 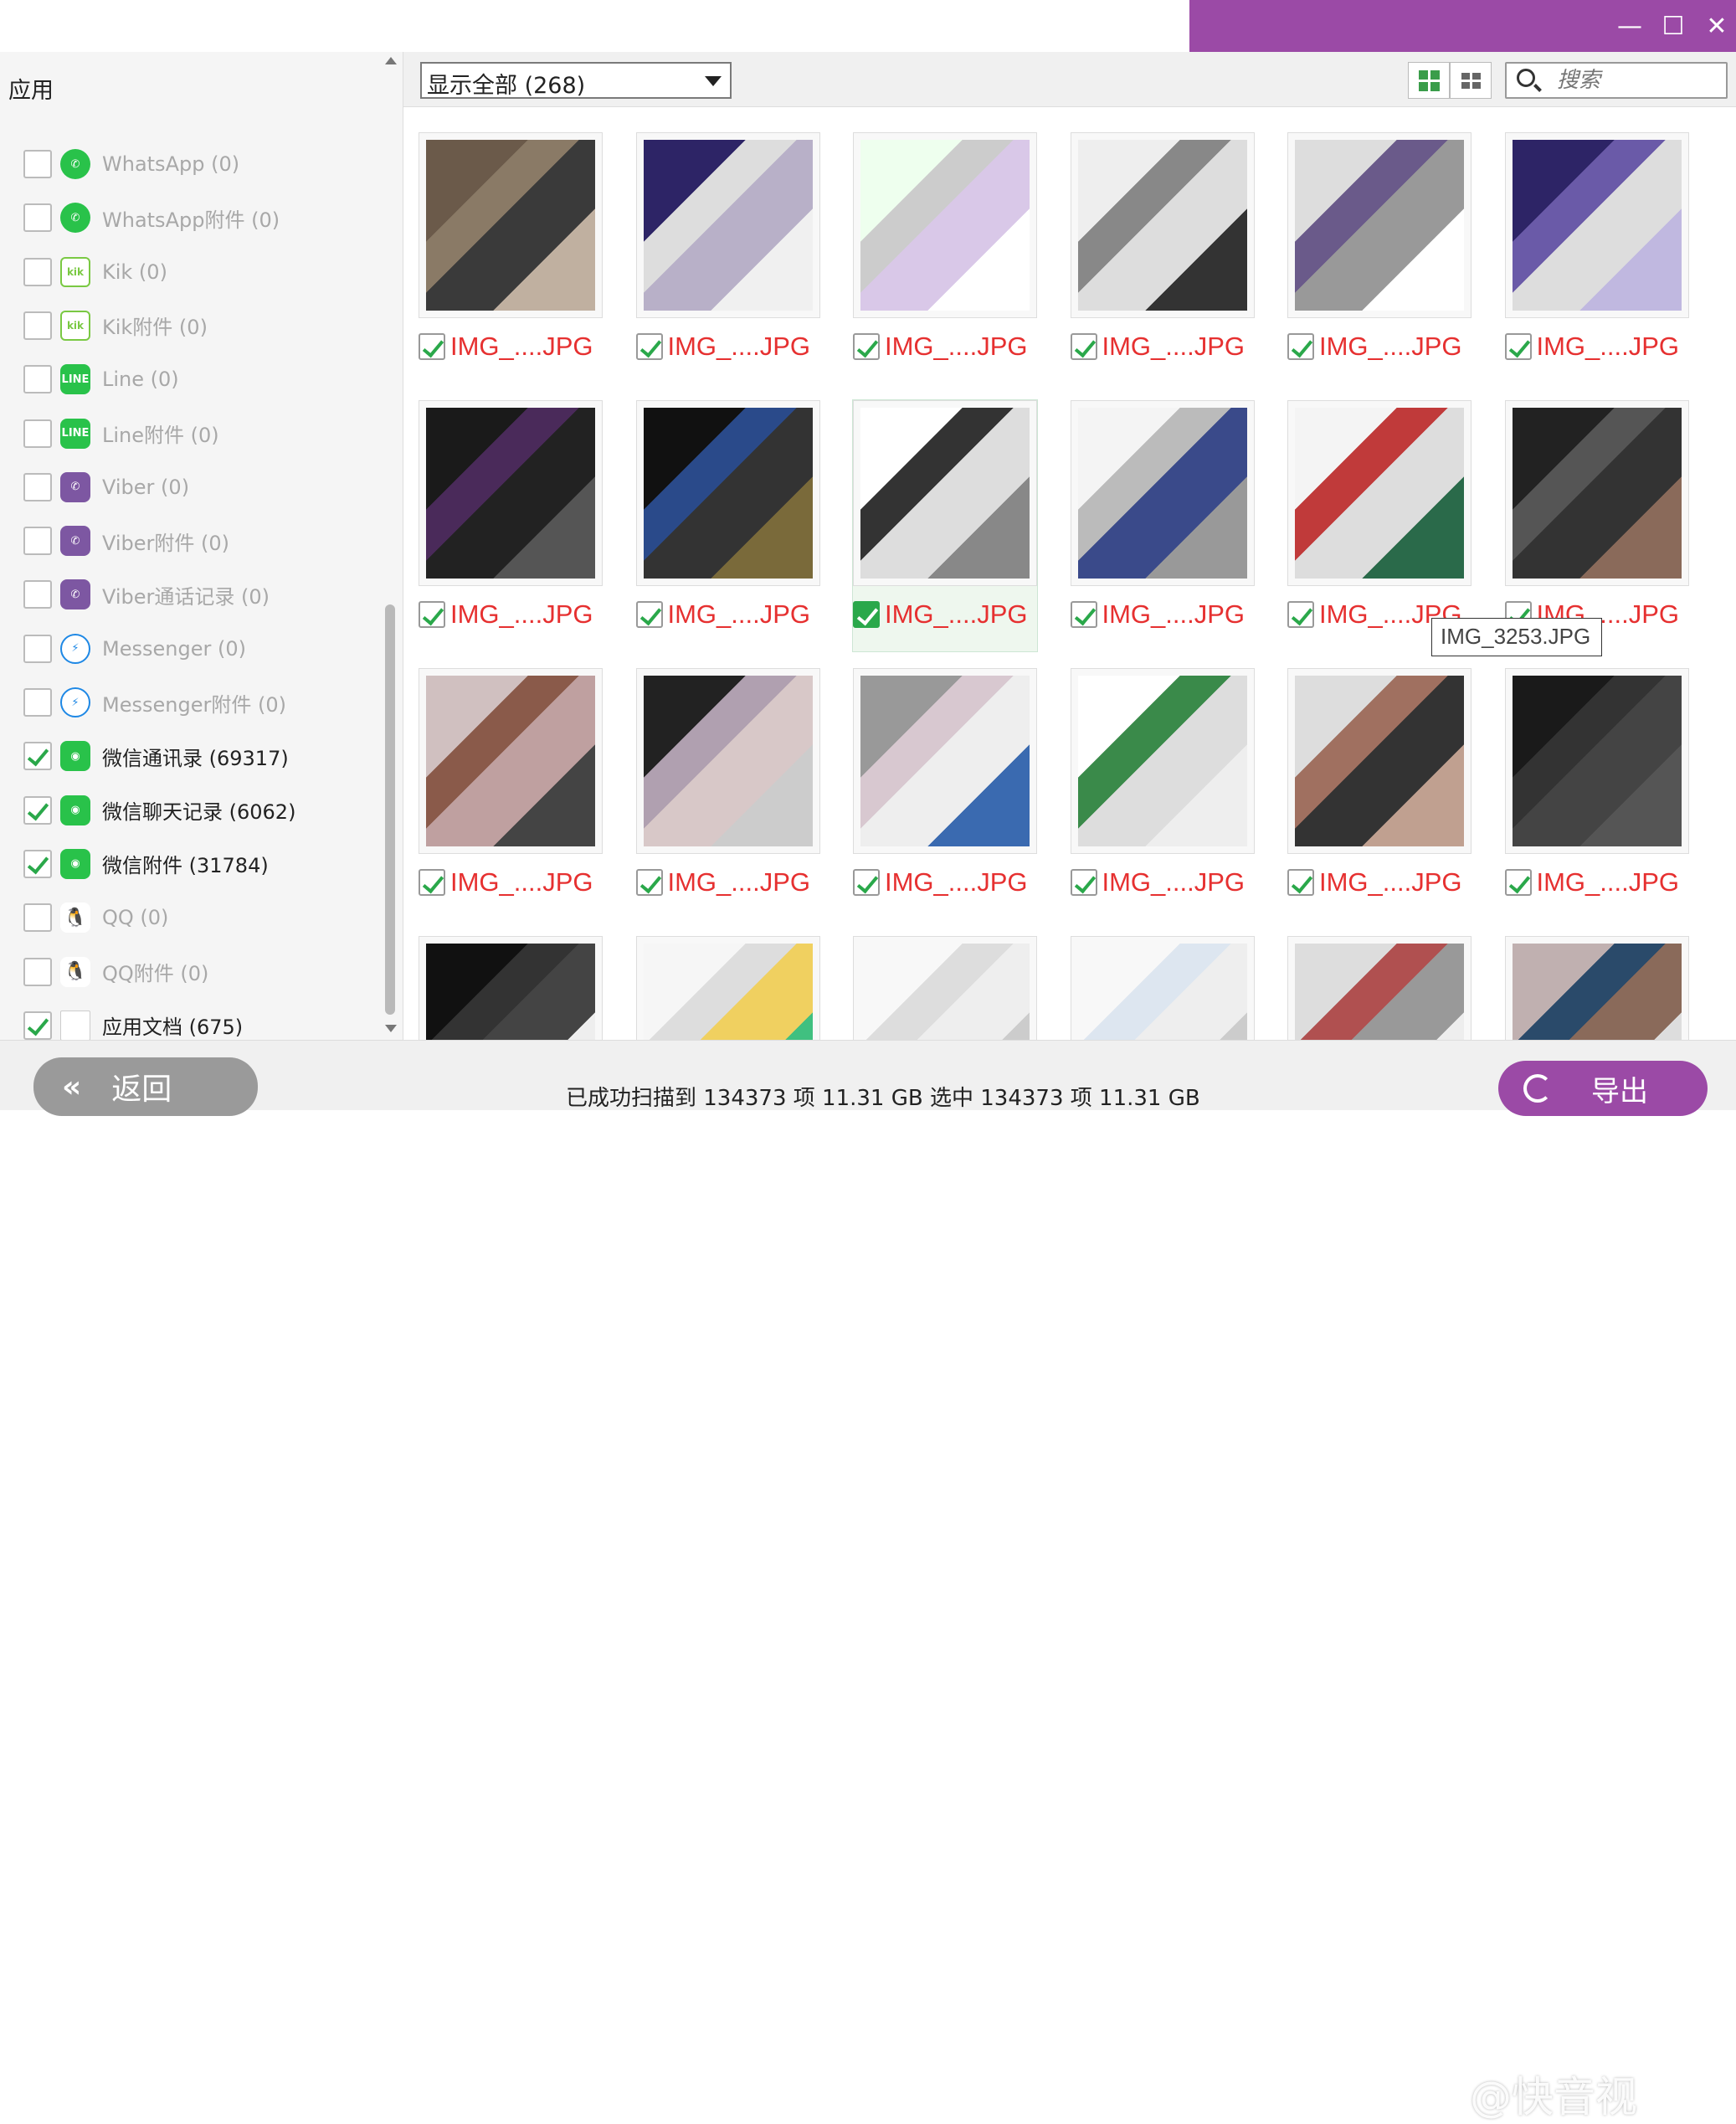 What do you see at coordinates (106, 487) in the screenshot?
I see `sidebar-item: ✆ Viber (0)` at bounding box center [106, 487].